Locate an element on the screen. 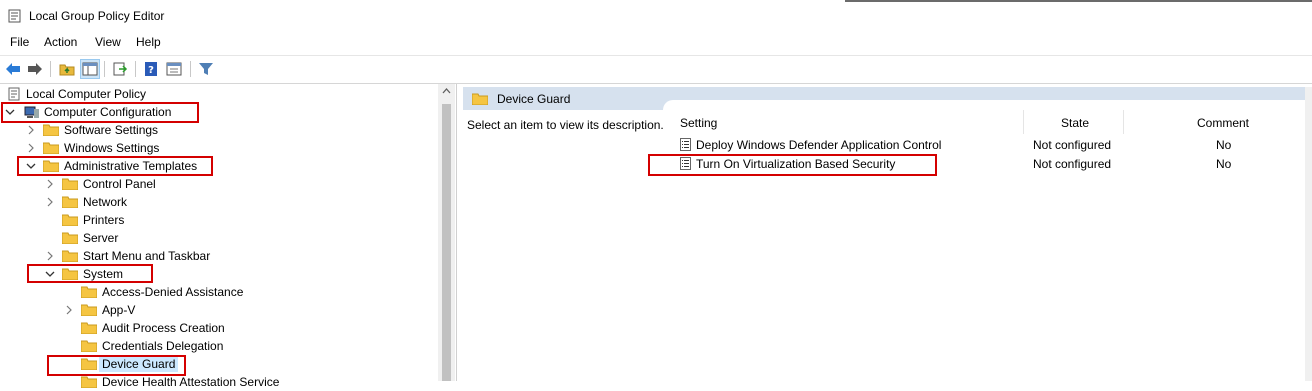 Image resolution: width=1312 pixels, height=391 pixels. tree-scrollbar-thumb is located at coordinates (446, 242).